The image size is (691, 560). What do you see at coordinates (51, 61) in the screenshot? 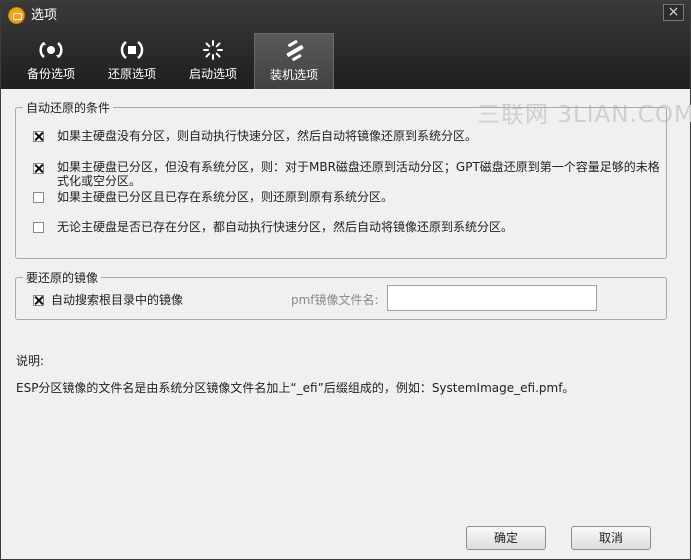
I see `tab-backup-options: 备份选项` at bounding box center [51, 61].